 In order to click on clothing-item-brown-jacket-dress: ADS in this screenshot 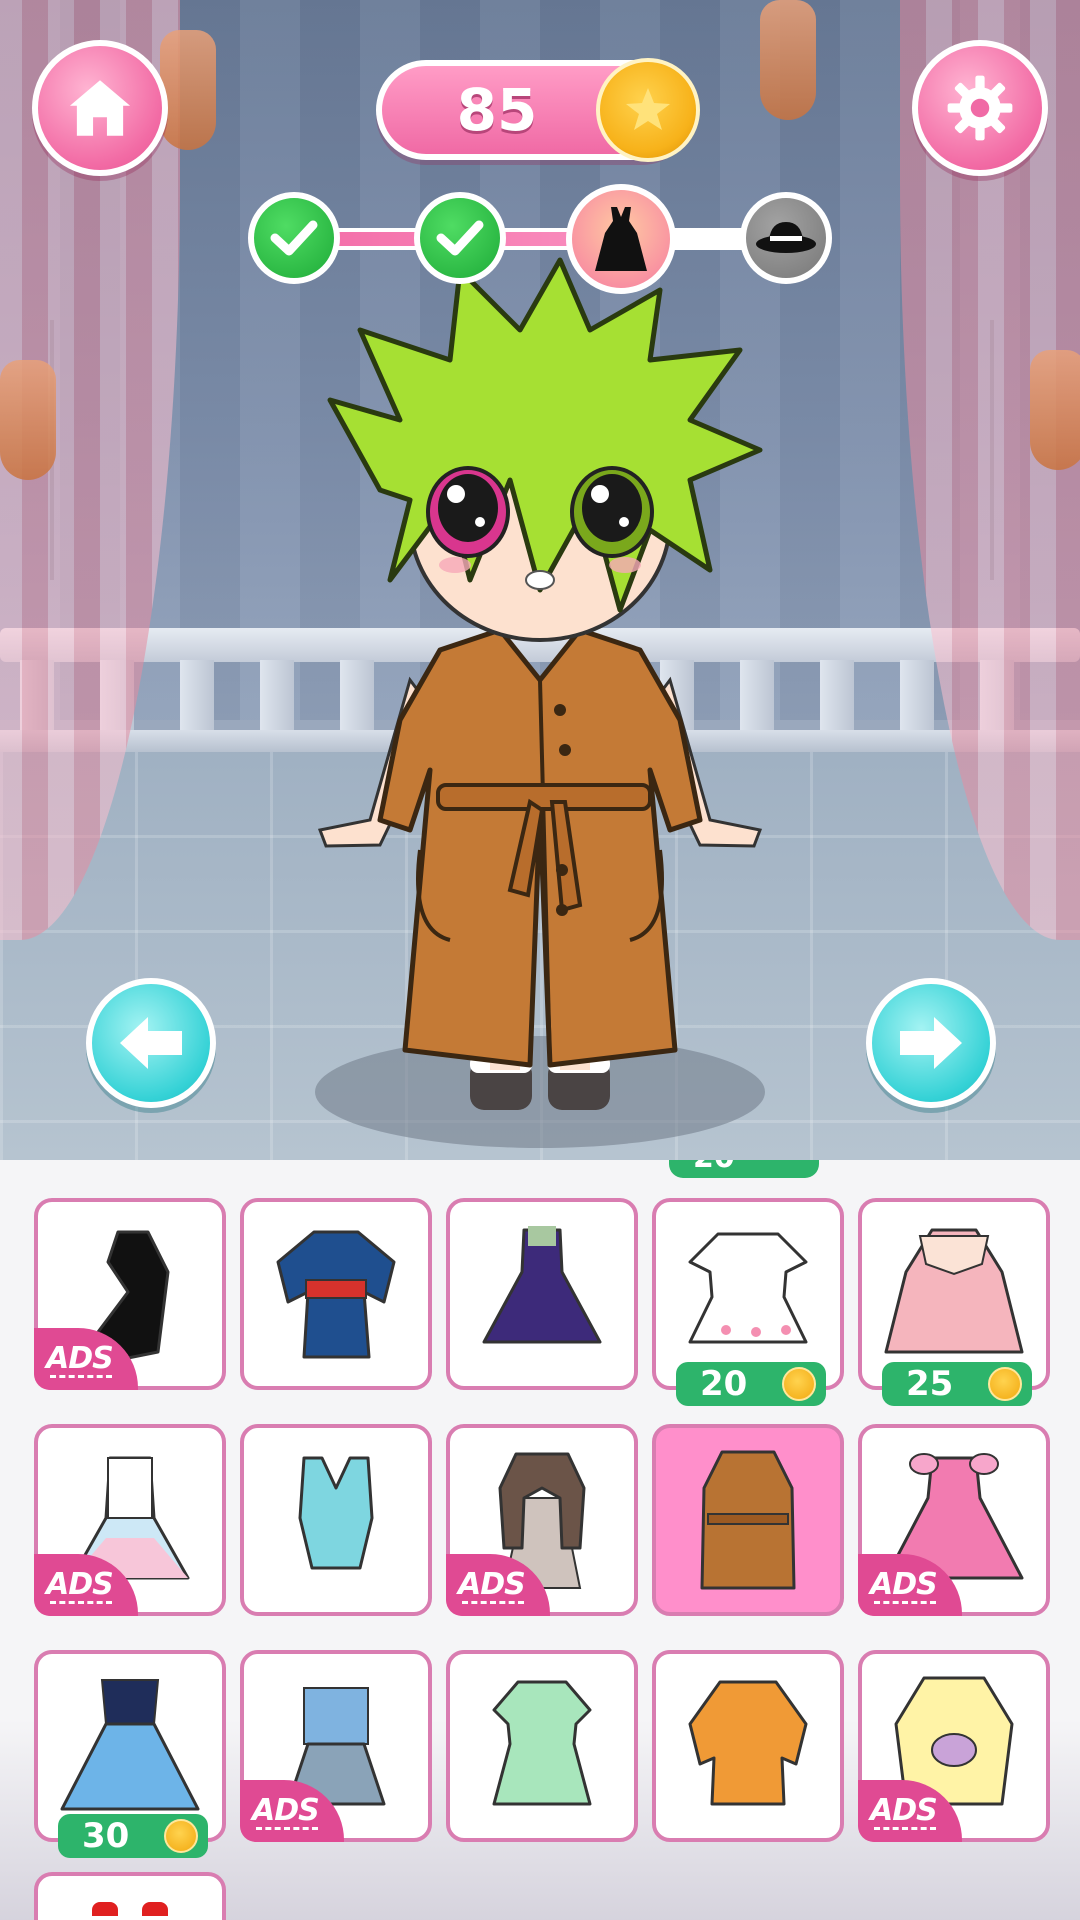, I will do `click(542, 1520)`.